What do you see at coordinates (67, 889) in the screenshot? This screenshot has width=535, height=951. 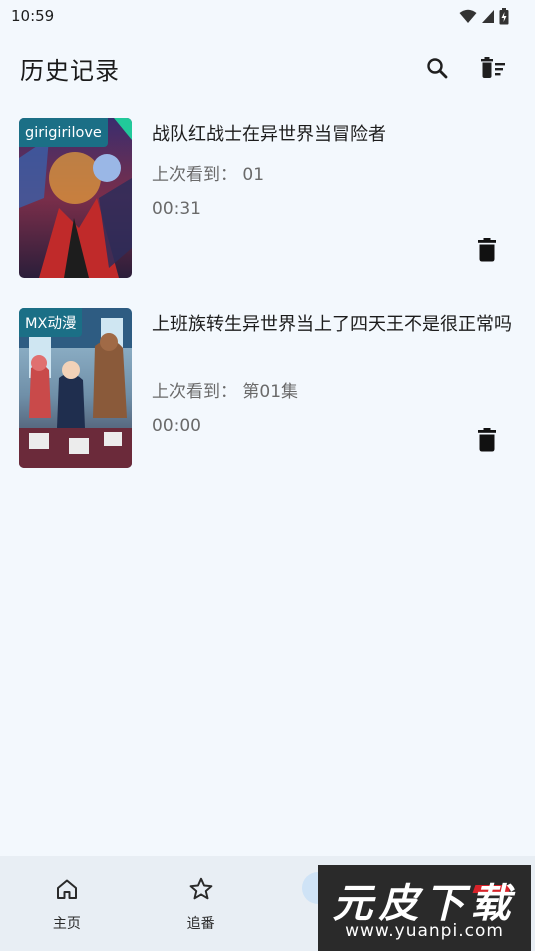 I see `home-icon` at bounding box center [67, 889].